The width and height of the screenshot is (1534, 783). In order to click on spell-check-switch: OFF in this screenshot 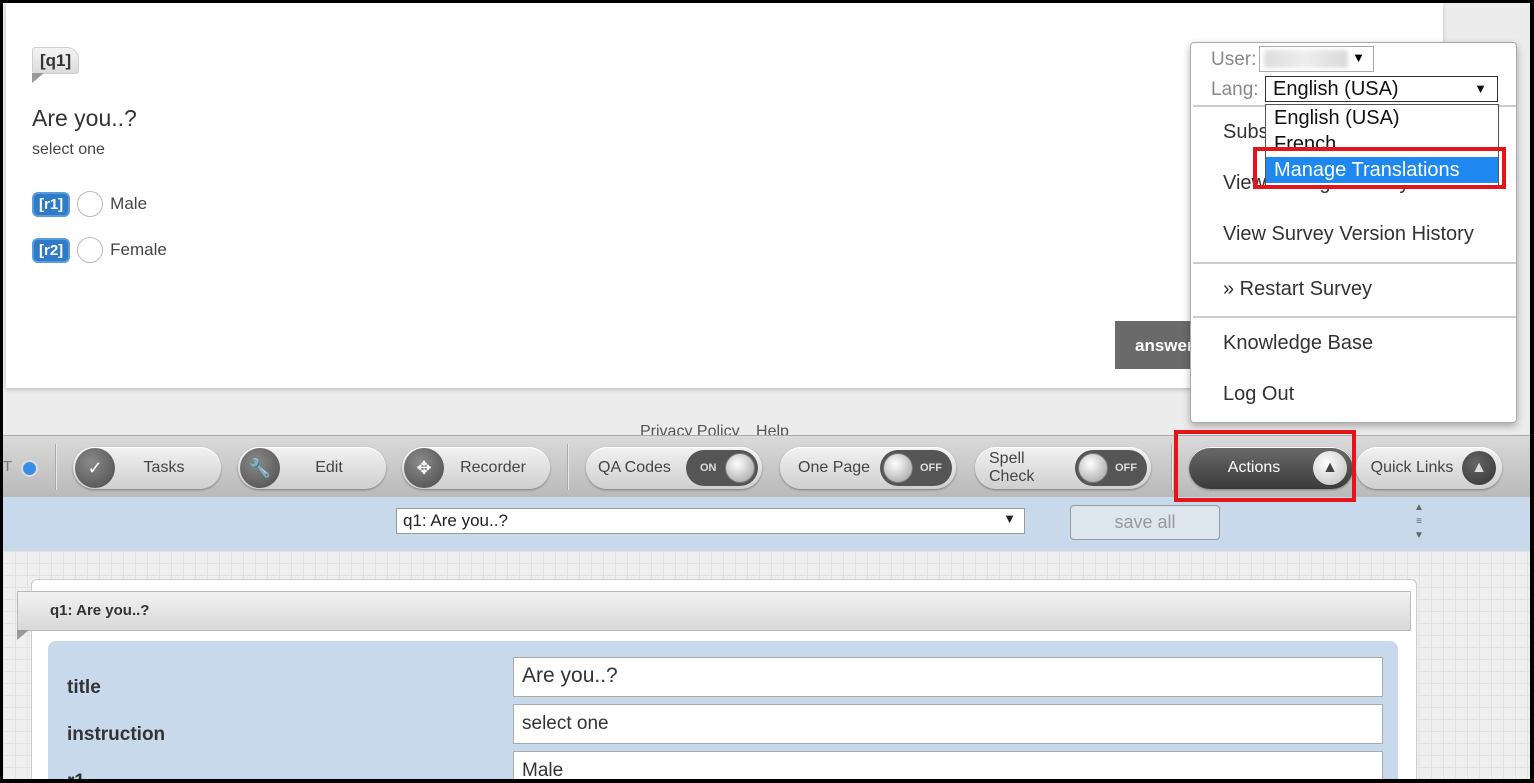, I will do `click(1111, 468)`.